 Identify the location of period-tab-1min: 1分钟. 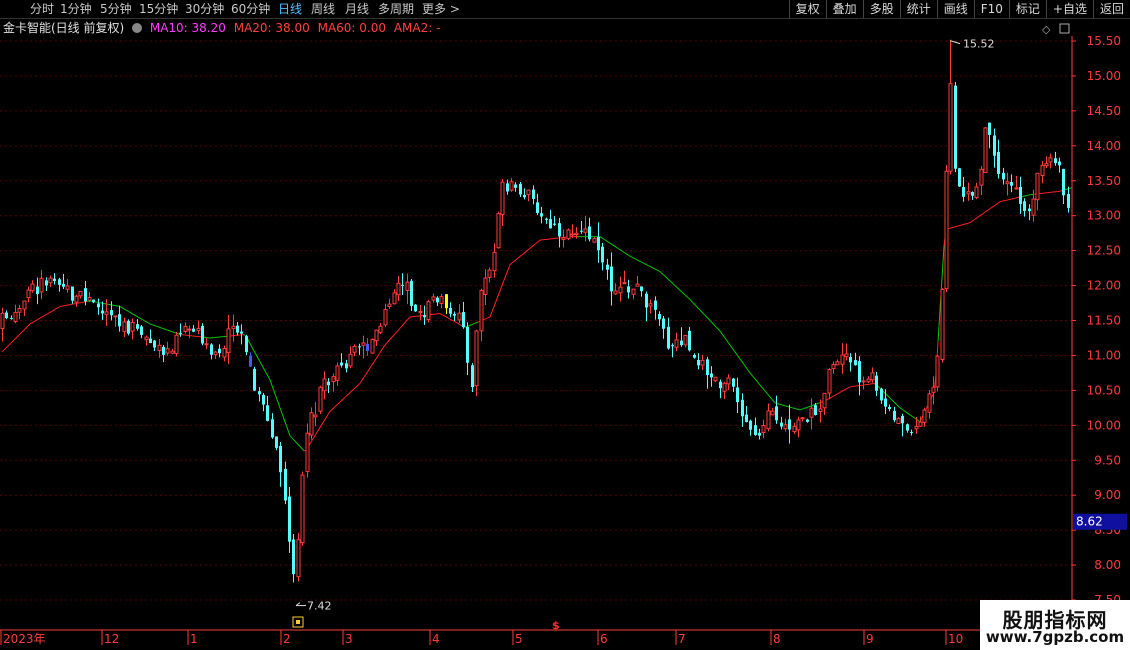
(76, 9).